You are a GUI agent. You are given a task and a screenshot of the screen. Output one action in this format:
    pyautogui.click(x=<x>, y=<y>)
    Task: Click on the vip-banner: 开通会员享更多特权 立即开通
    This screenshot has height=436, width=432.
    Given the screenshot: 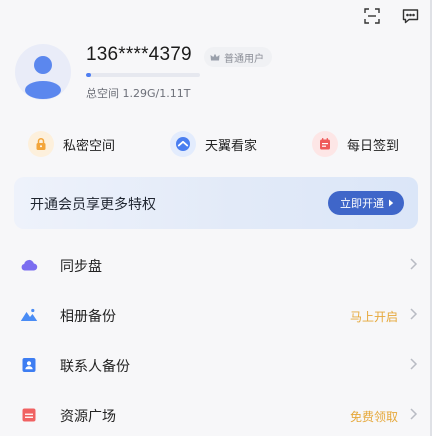 What is the action you would take?
    pyautogui.click(x=216, y=203)
    